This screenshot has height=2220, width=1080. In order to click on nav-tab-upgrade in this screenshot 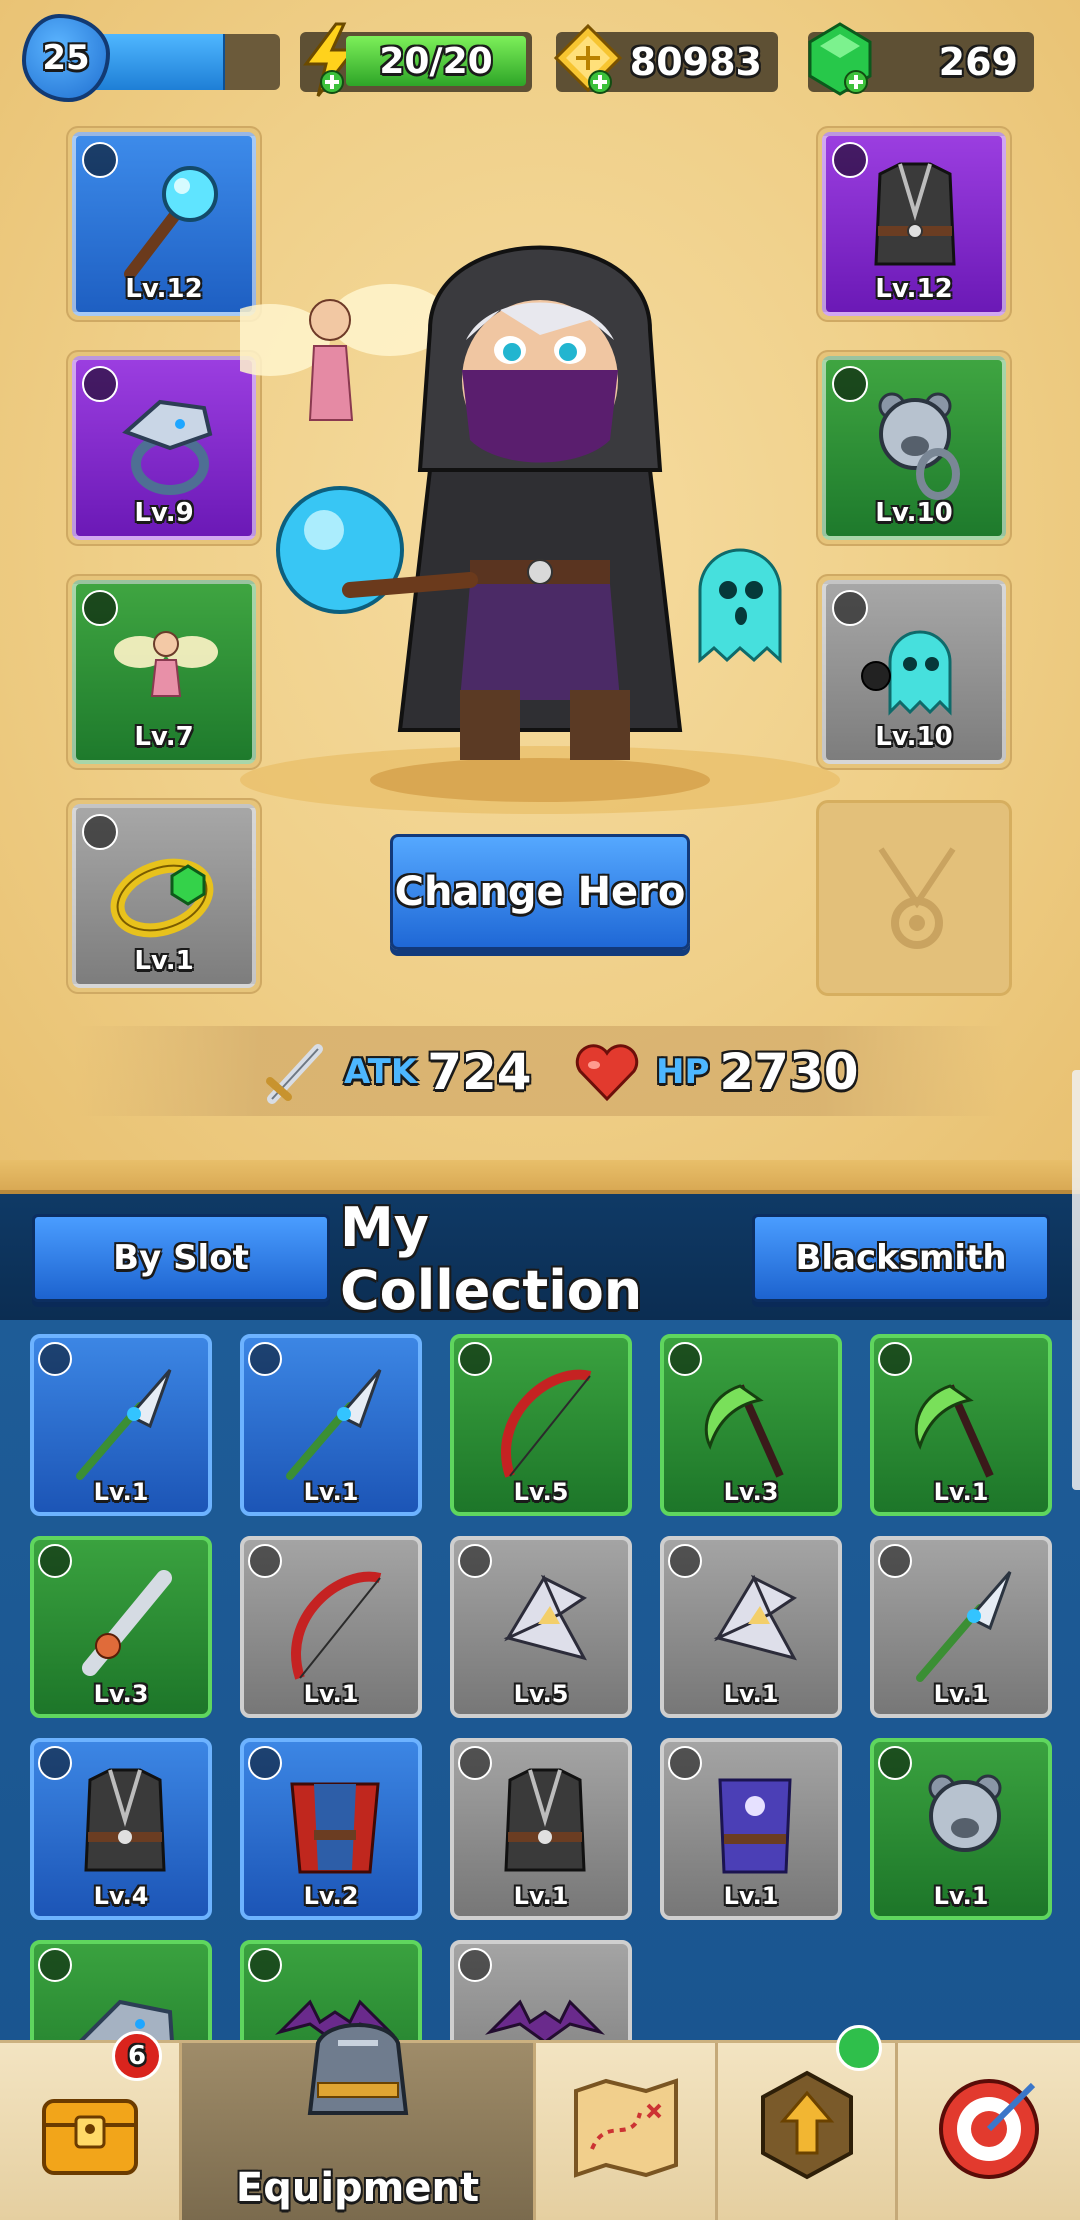, I will do `click(808, 2122)`.